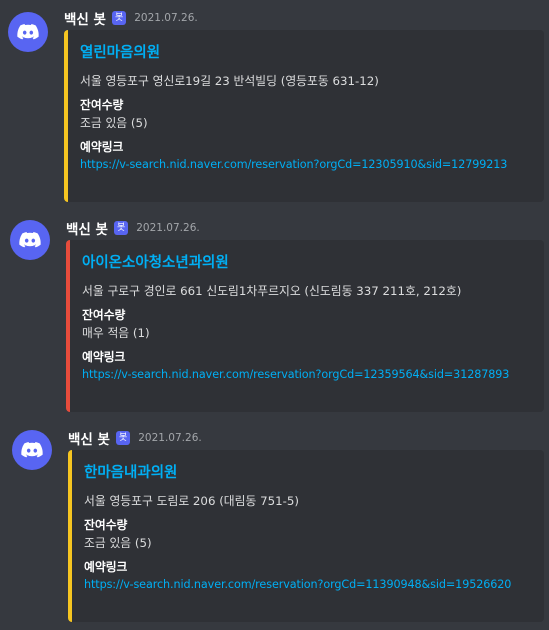 Image resolution: width=549 pixels, height=630 pixels. What do you see at coordinates (191, 501) in the screenshot?
I see `embed-description: 서울 영등포구 도림로 206 (대림동 751-5)` at bounding box center [191, 501].